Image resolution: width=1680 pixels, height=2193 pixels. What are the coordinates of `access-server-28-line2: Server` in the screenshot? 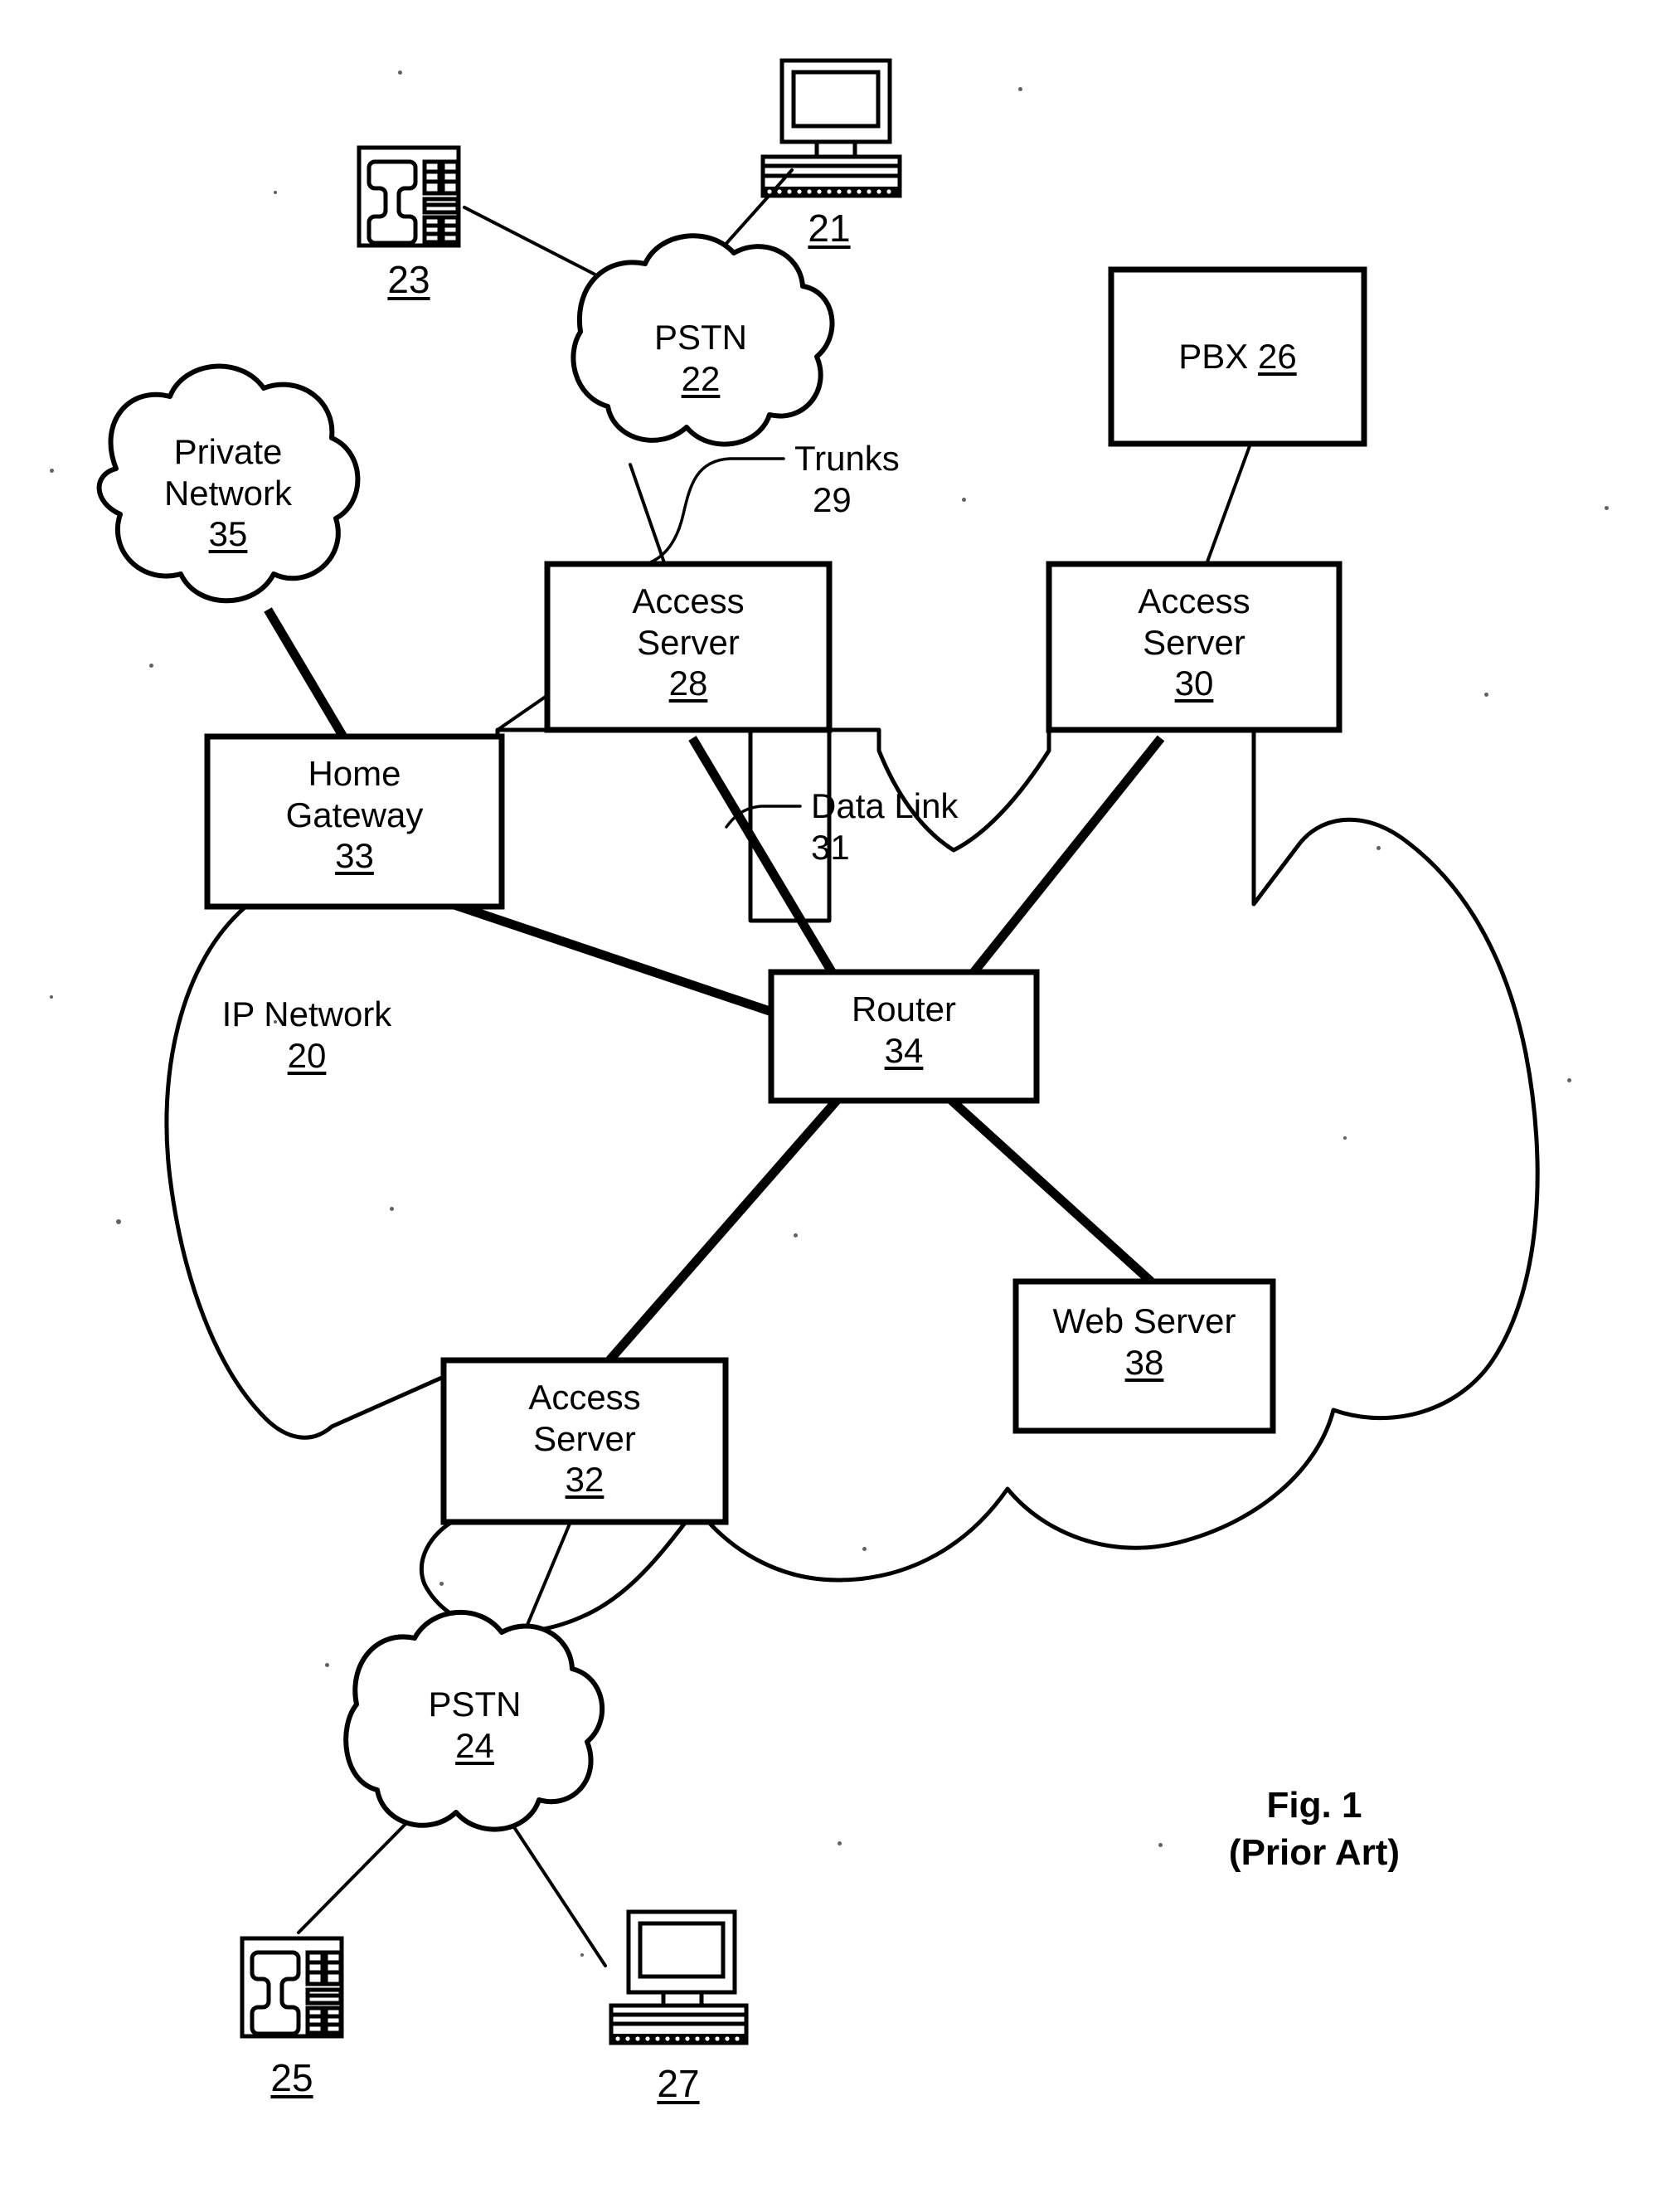 It's located at (688, 642).